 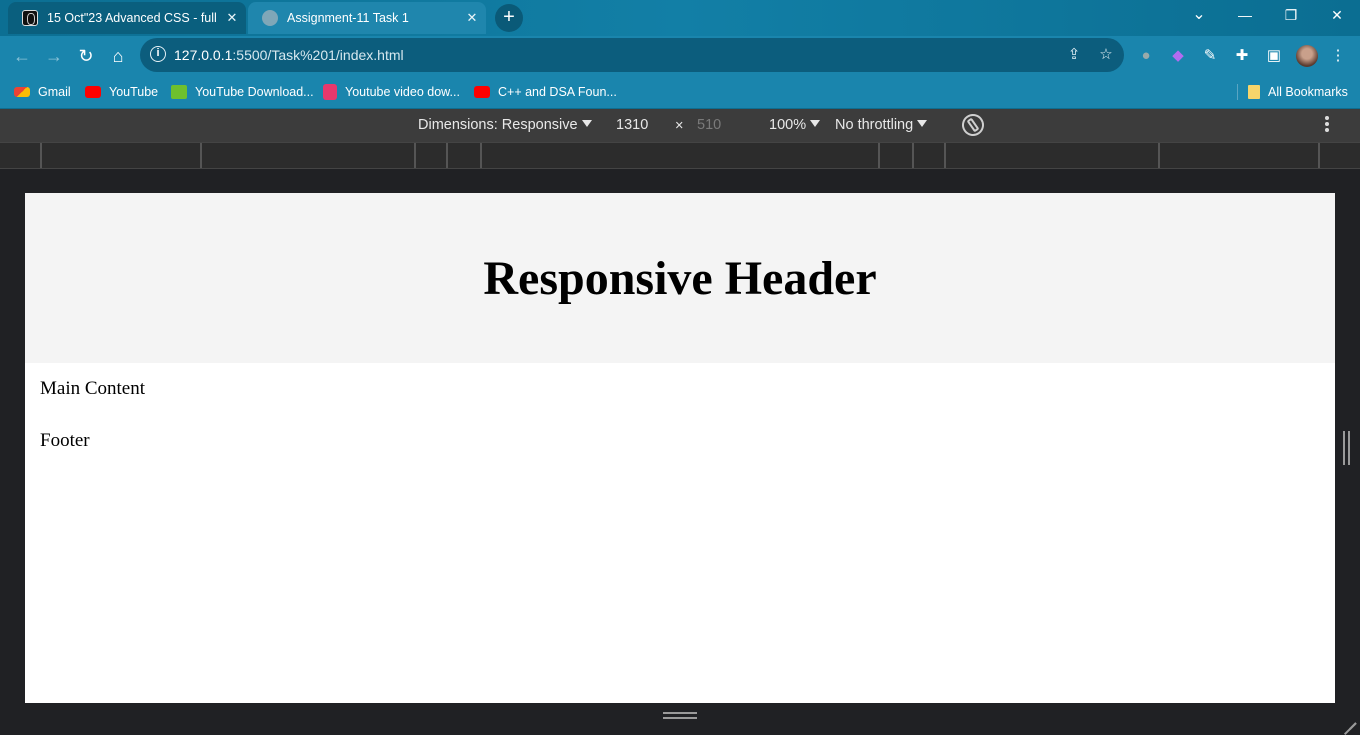 What do you see at coordinates (1348, 721) in the screenshot?
I see `resize-handle-corner` at bounding box center [1348, 721].